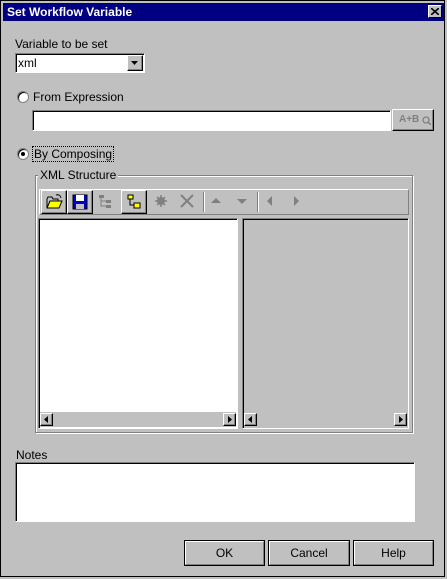 This screenshot has width=447, height=579. I want to click on title-bar: Set Workflow Variable, so click(223, 12).